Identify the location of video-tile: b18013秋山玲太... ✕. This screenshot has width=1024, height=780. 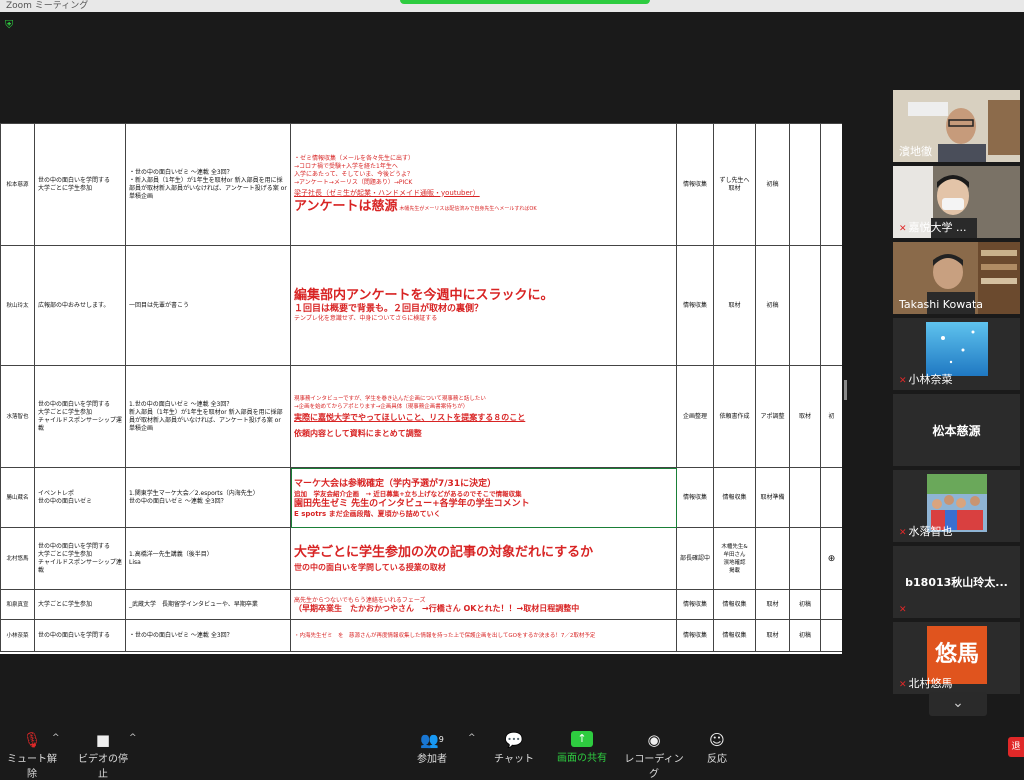
(956, 582).